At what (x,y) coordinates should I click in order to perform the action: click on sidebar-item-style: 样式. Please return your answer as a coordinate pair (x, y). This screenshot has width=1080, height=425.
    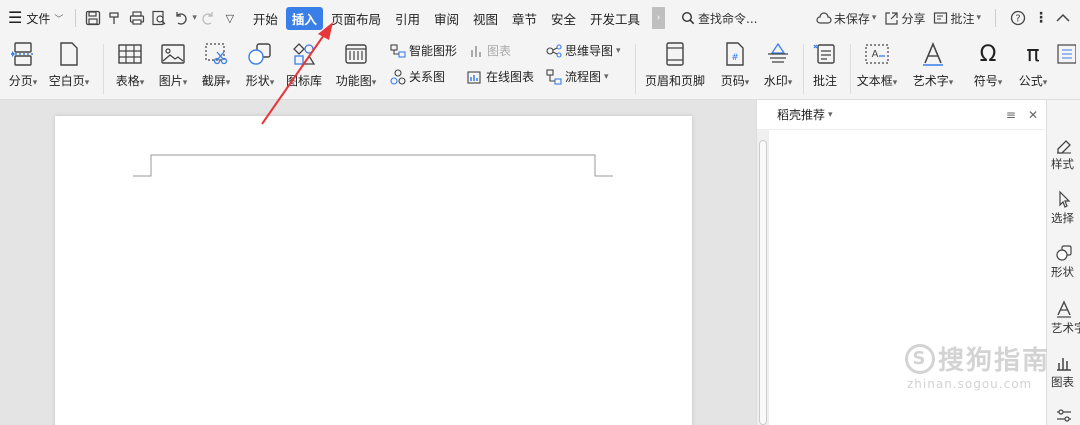
    Looking at the image, I should click on (1065, 153).